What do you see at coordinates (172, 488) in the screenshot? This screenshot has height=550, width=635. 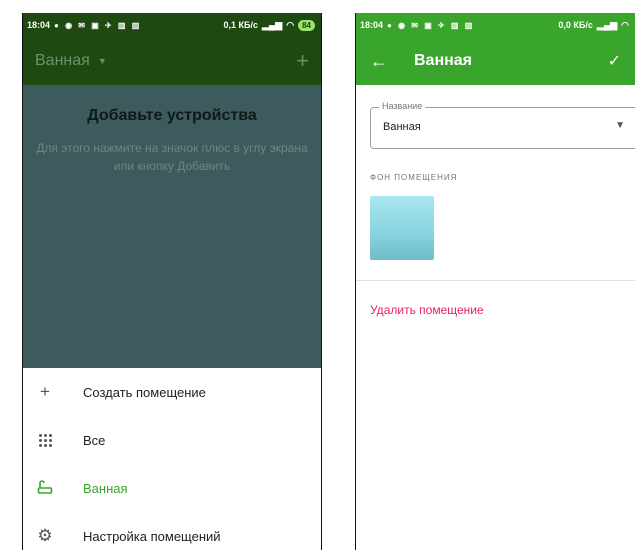 I see `menu-item-bathroom: Ванная` at bounding box center [172, 488].